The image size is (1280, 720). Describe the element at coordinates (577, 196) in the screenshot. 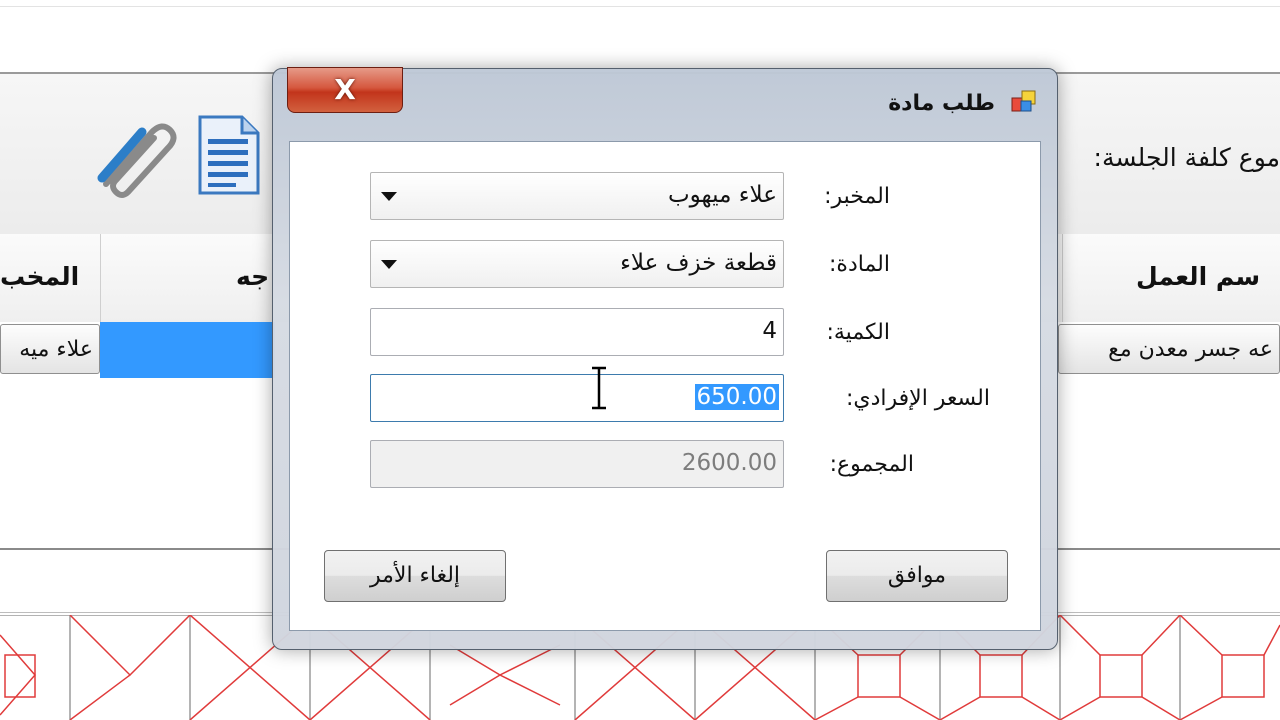

I see `lab-combobox: علاء ميهوب` at that location.